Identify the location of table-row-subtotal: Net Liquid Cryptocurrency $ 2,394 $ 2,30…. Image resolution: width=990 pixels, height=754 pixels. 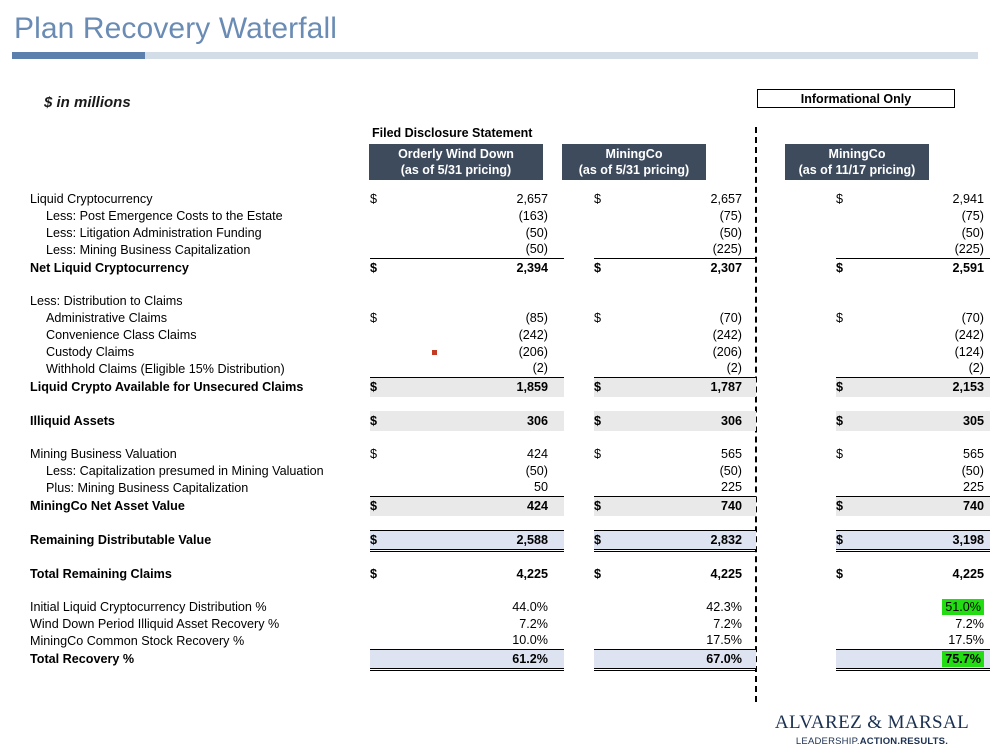
(495, 267).